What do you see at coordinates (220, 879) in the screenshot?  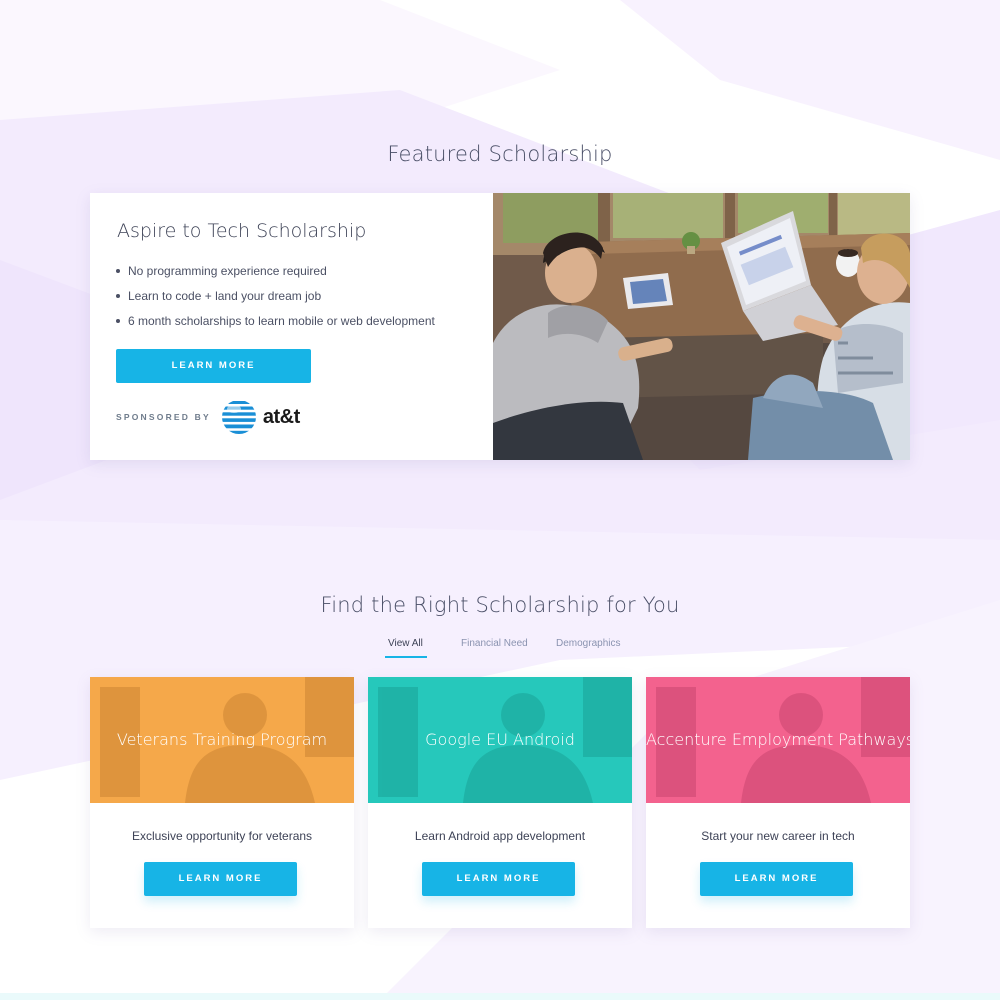 I see `veterans-learn-more-button: LEARN MORE` at bounding box center [220, 879].